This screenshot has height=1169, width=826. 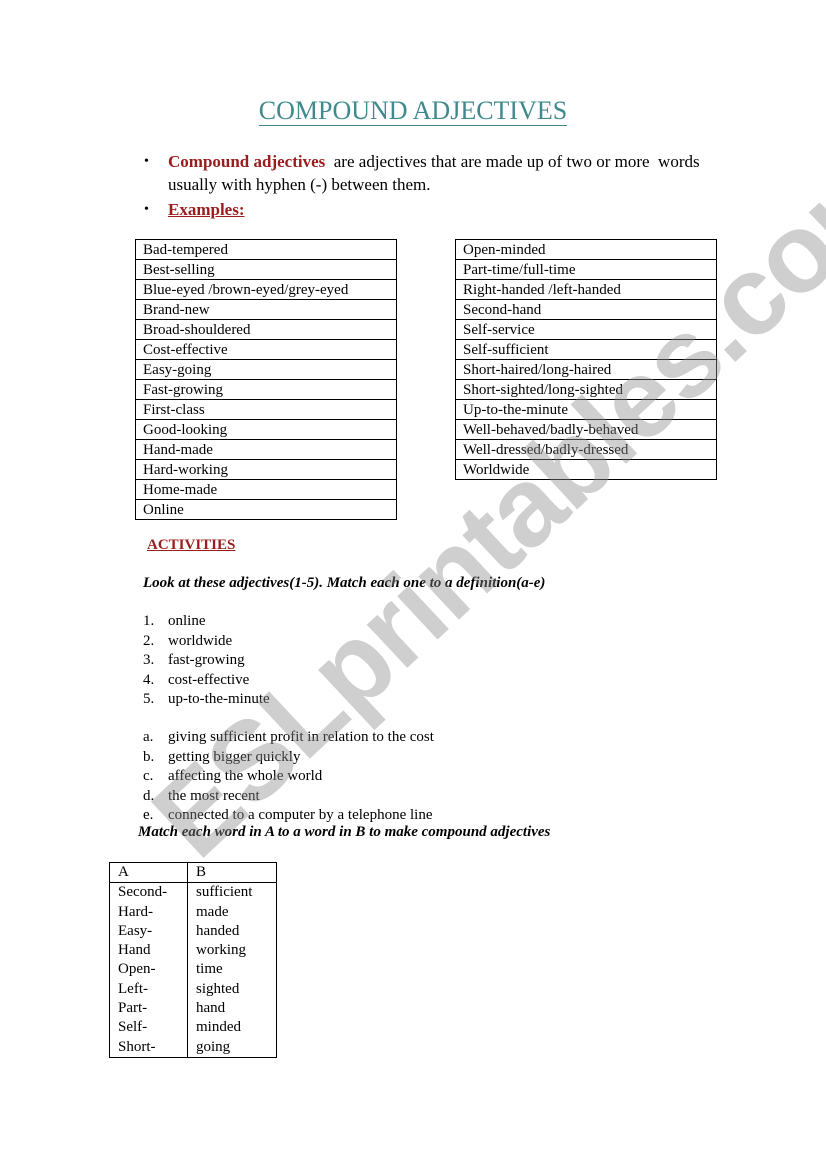 I want to click on matching-row: Hard-made, so click(x=193, y=912).